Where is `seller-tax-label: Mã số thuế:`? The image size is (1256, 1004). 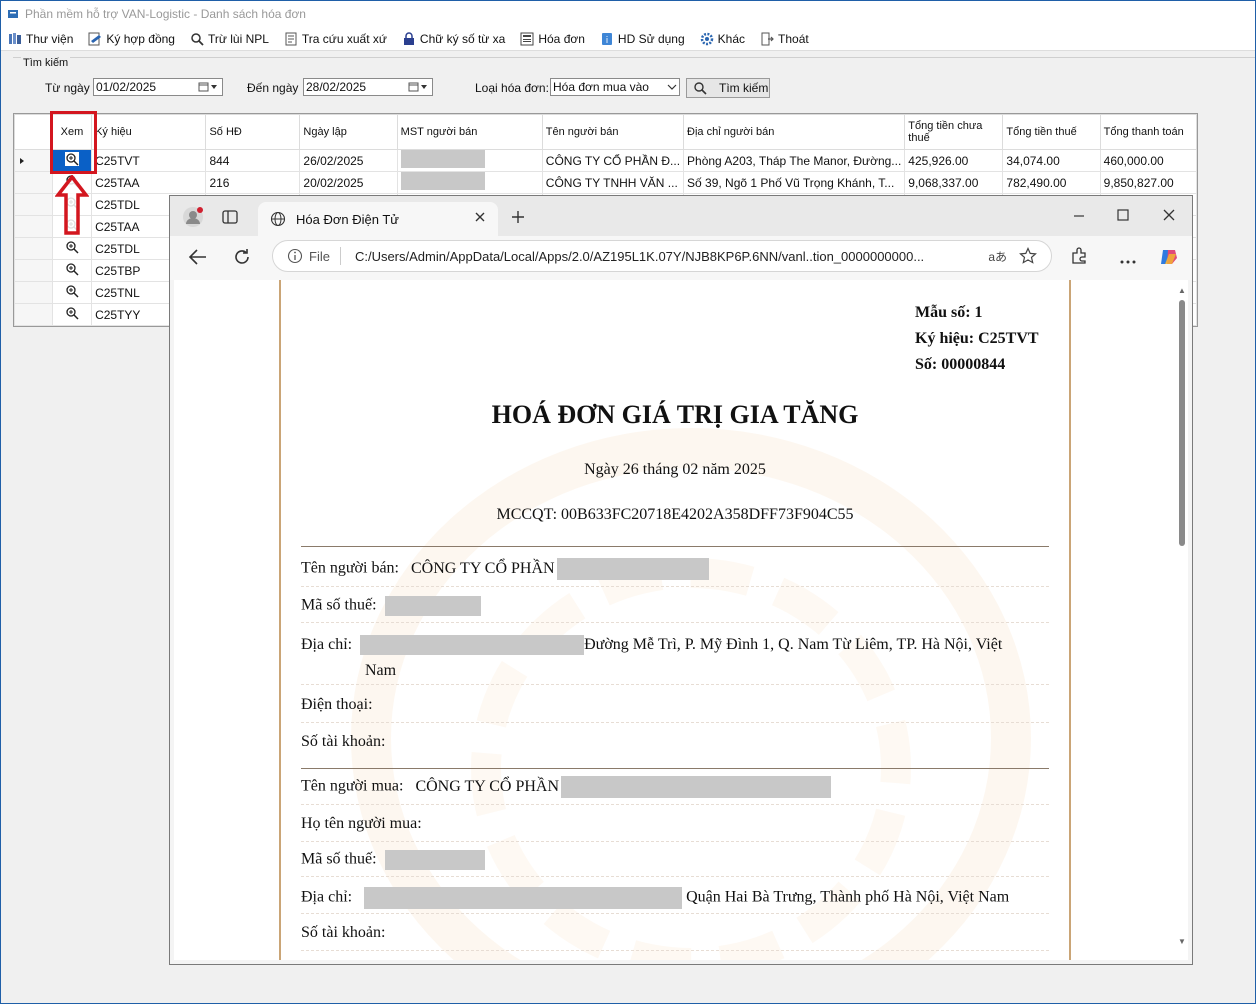 seller-tax-label: Mã số thuế: is located at coordinates (339, 605).